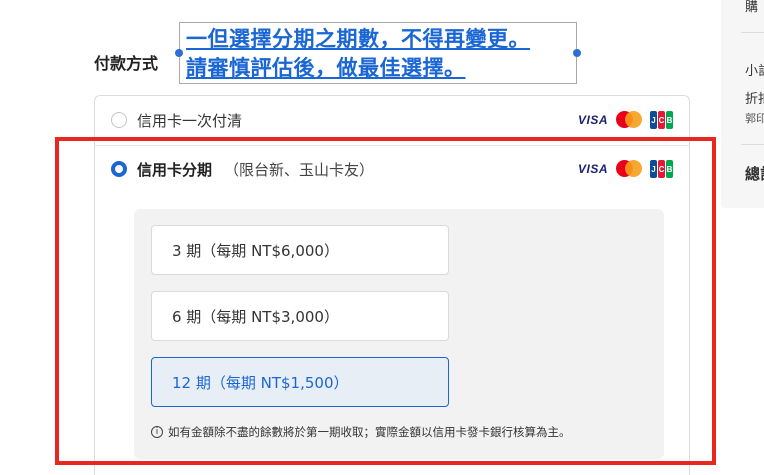 The width and height of the screenshot is (764, 475). What do you see at coordinates (126, 63) in the screenshot?
I see `payment-method-label: 付款方式` at bounding box center [126, 63].